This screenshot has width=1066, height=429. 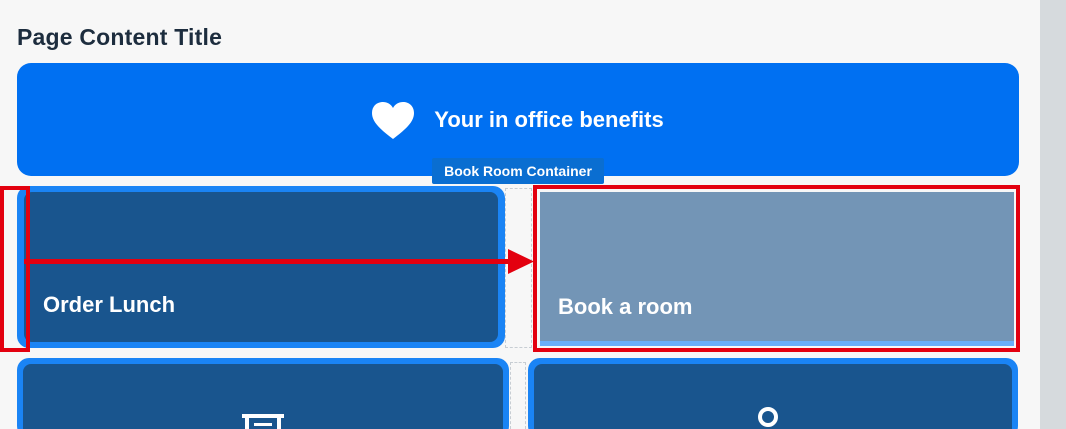 What do you see at coordinates (120, 37) in the screenshot?
I see `page-title: Page Content Title` at bounding box center [120, 37].